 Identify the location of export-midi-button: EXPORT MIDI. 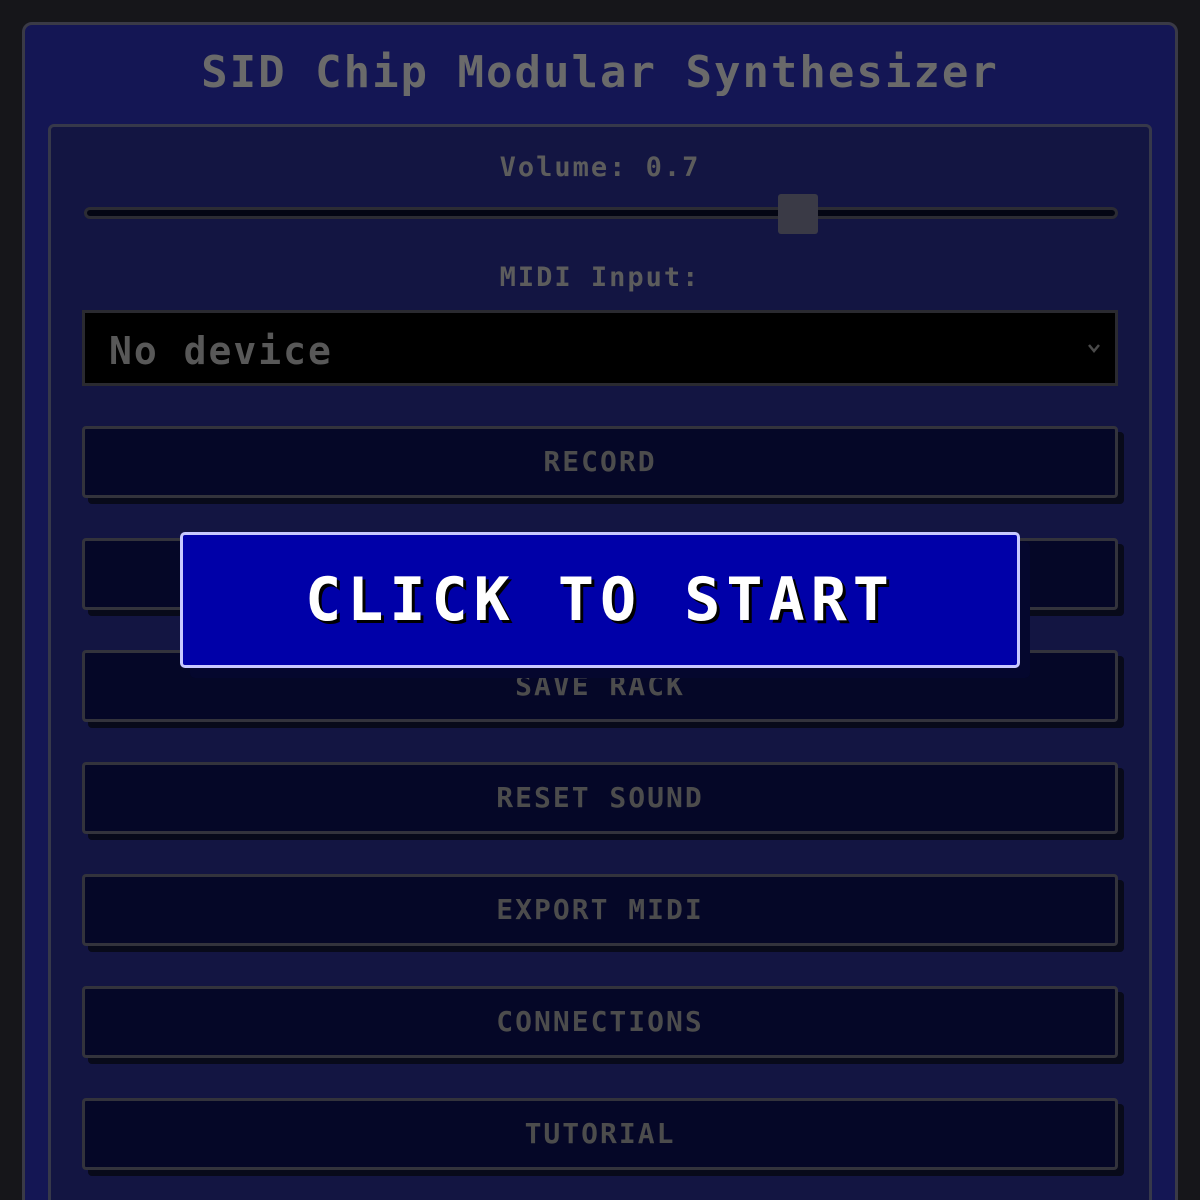
(600, 910).